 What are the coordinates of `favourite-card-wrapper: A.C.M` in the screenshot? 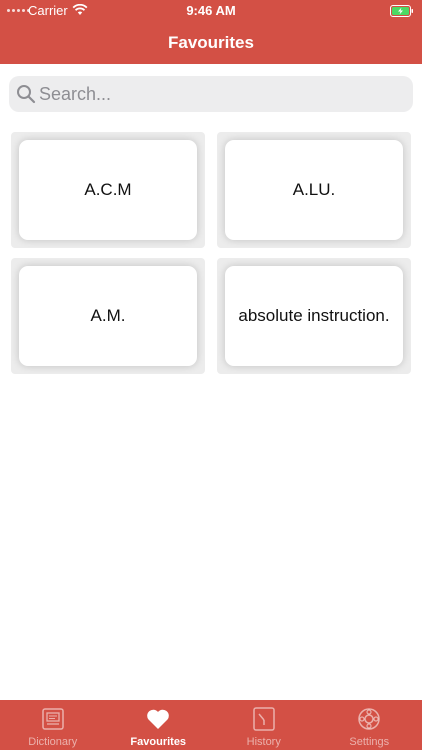 It's located at (108, 190).